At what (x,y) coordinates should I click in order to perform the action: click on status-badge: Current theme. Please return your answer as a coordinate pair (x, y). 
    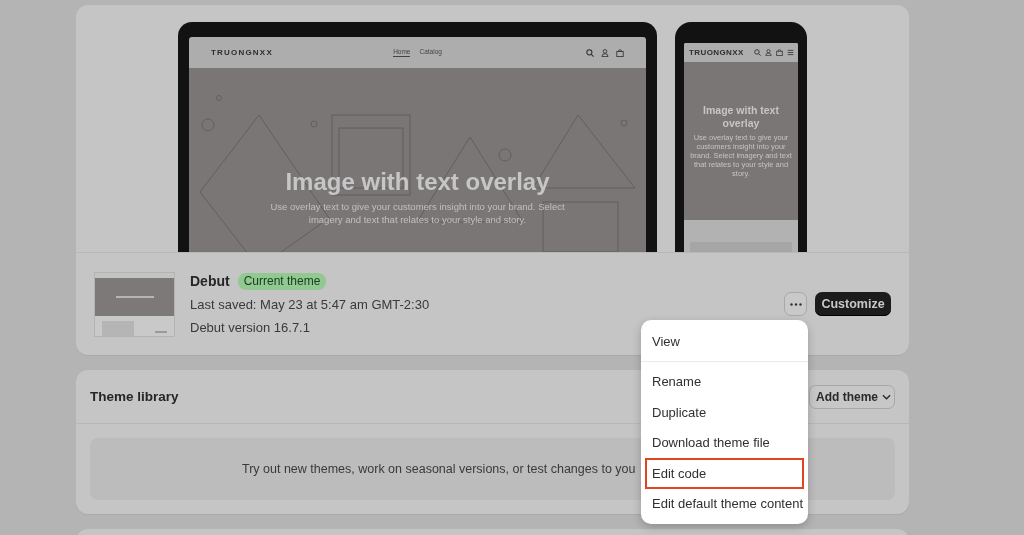
    Looking at the image, I should click on (282, 281).